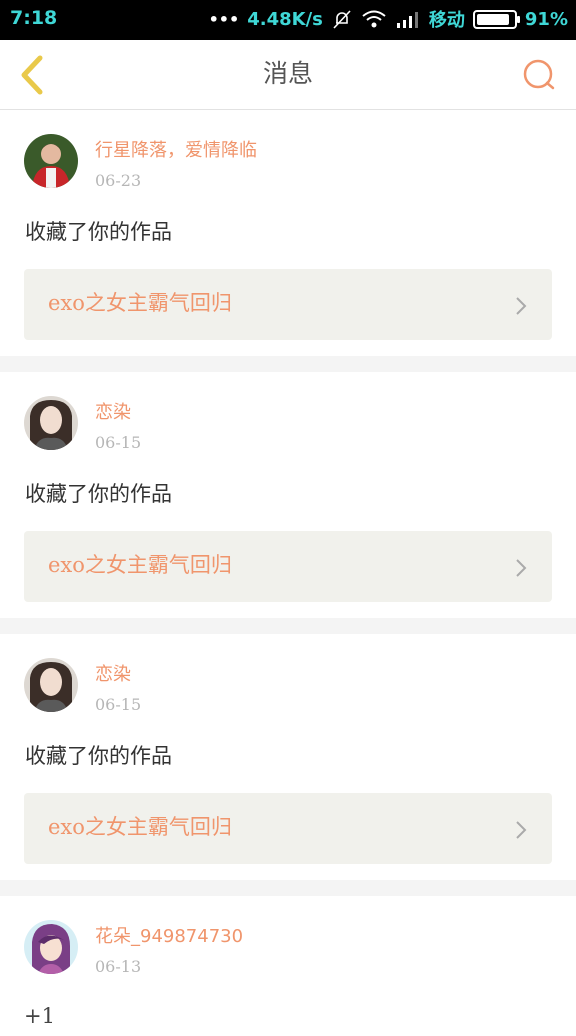 This screenshot has height=1036, width=576. I want to click on status-bar: 7:18 ••• 4.48K/s 移动 91%, so click(288, 20).